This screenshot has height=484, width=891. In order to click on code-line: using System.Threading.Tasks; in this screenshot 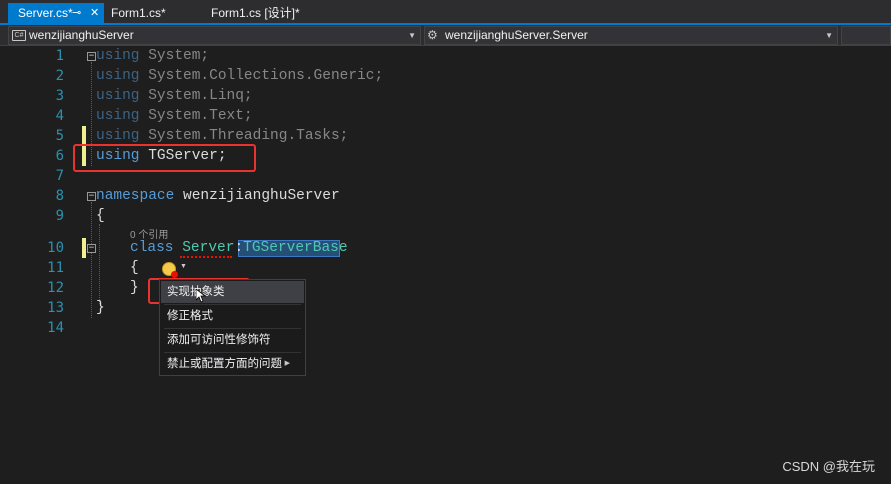, I will do `click(222, 136)`.